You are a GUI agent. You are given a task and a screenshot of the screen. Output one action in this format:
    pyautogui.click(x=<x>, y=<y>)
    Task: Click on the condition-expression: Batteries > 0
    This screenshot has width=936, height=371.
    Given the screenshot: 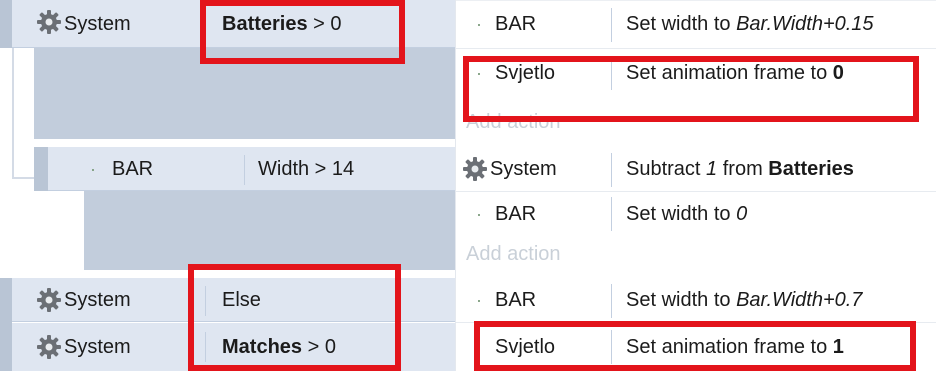 What is the action you would take?
    pyautogui.click(x=282, y=24)
    